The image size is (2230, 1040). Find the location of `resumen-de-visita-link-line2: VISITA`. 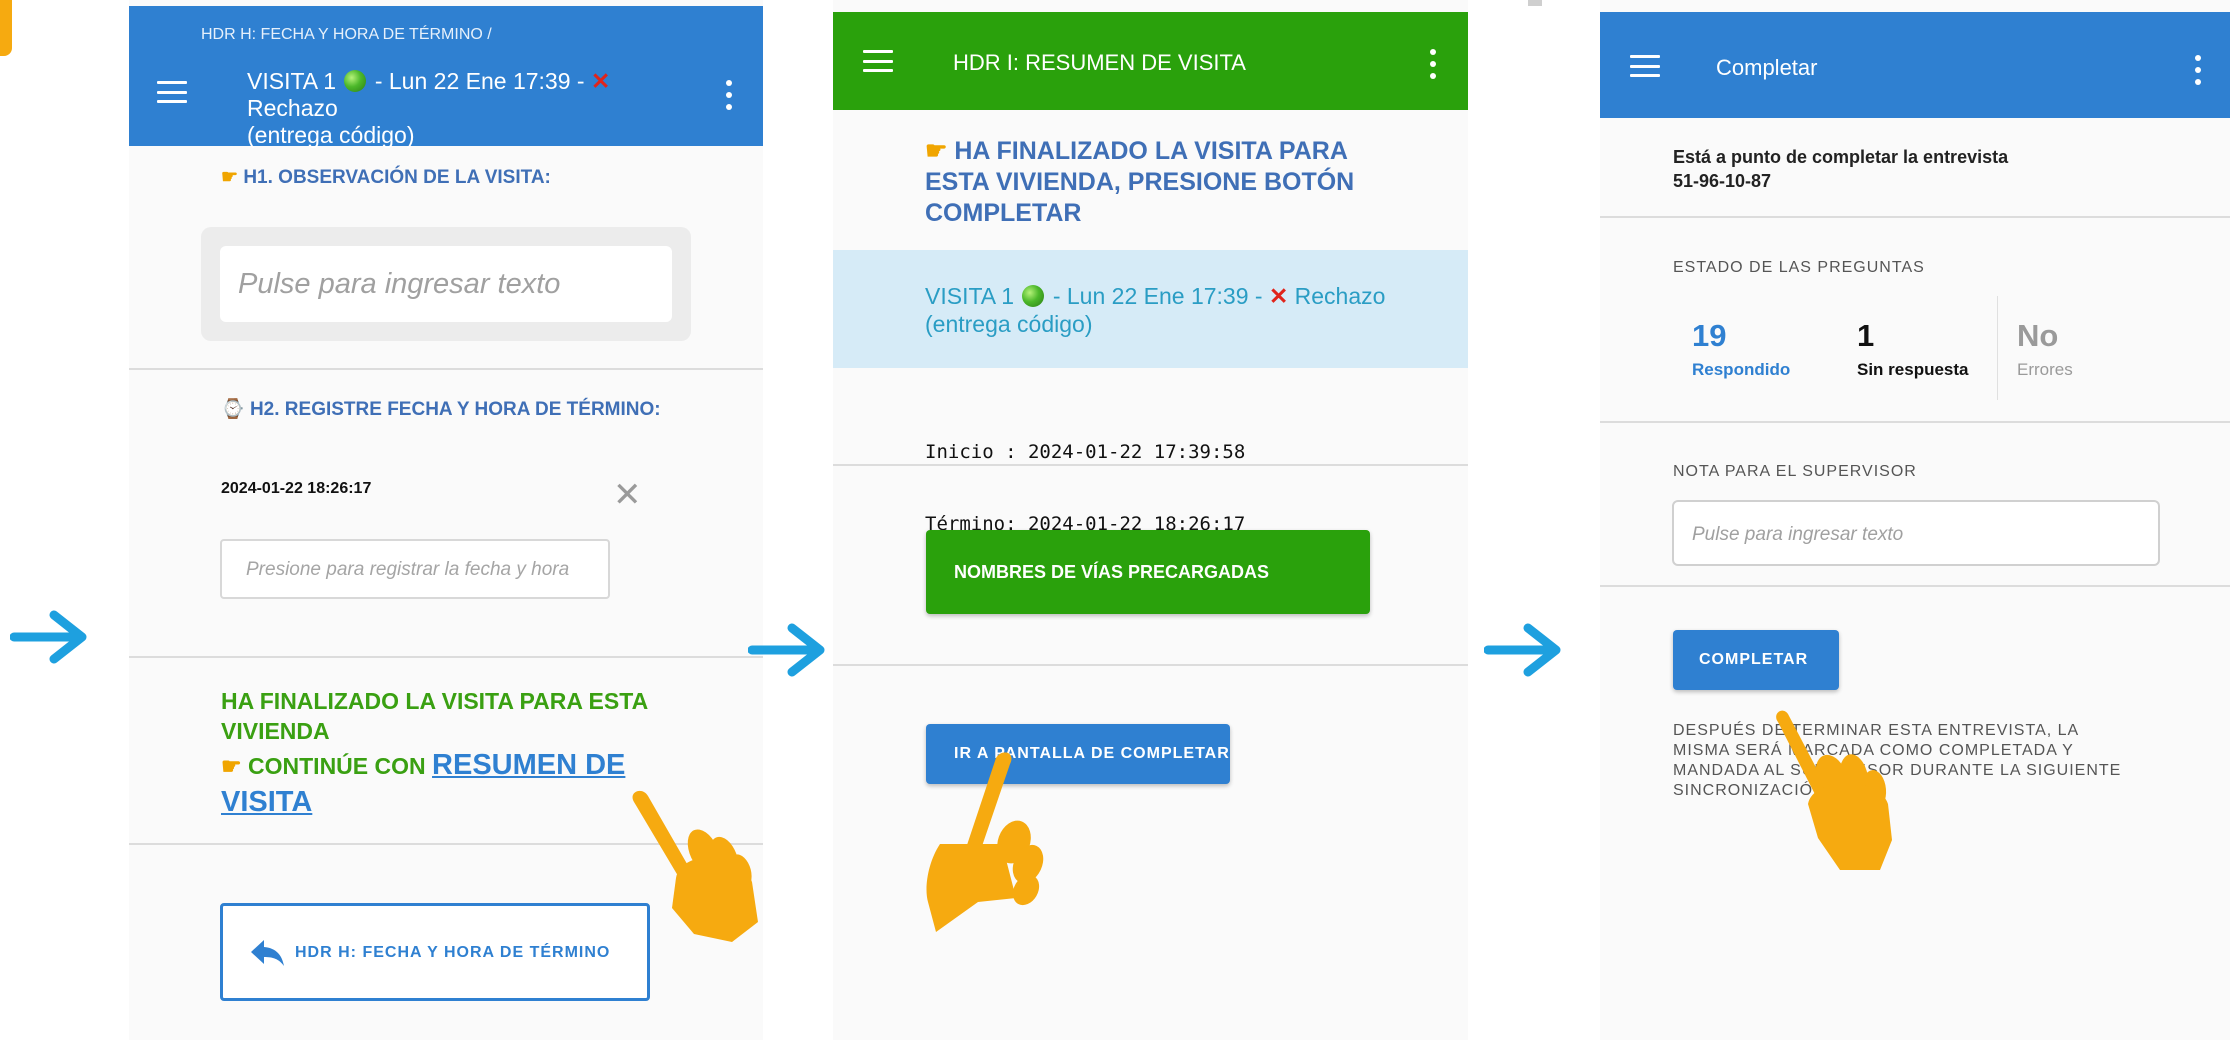

resumen-de-visita-link-line2: VISITA is located at coordinates (434, 802).